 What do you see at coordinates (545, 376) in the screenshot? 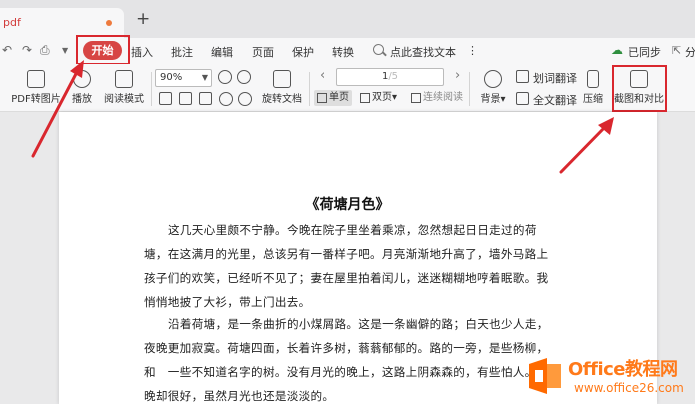
I see `office26-logo` at bounding box center [545, 376].